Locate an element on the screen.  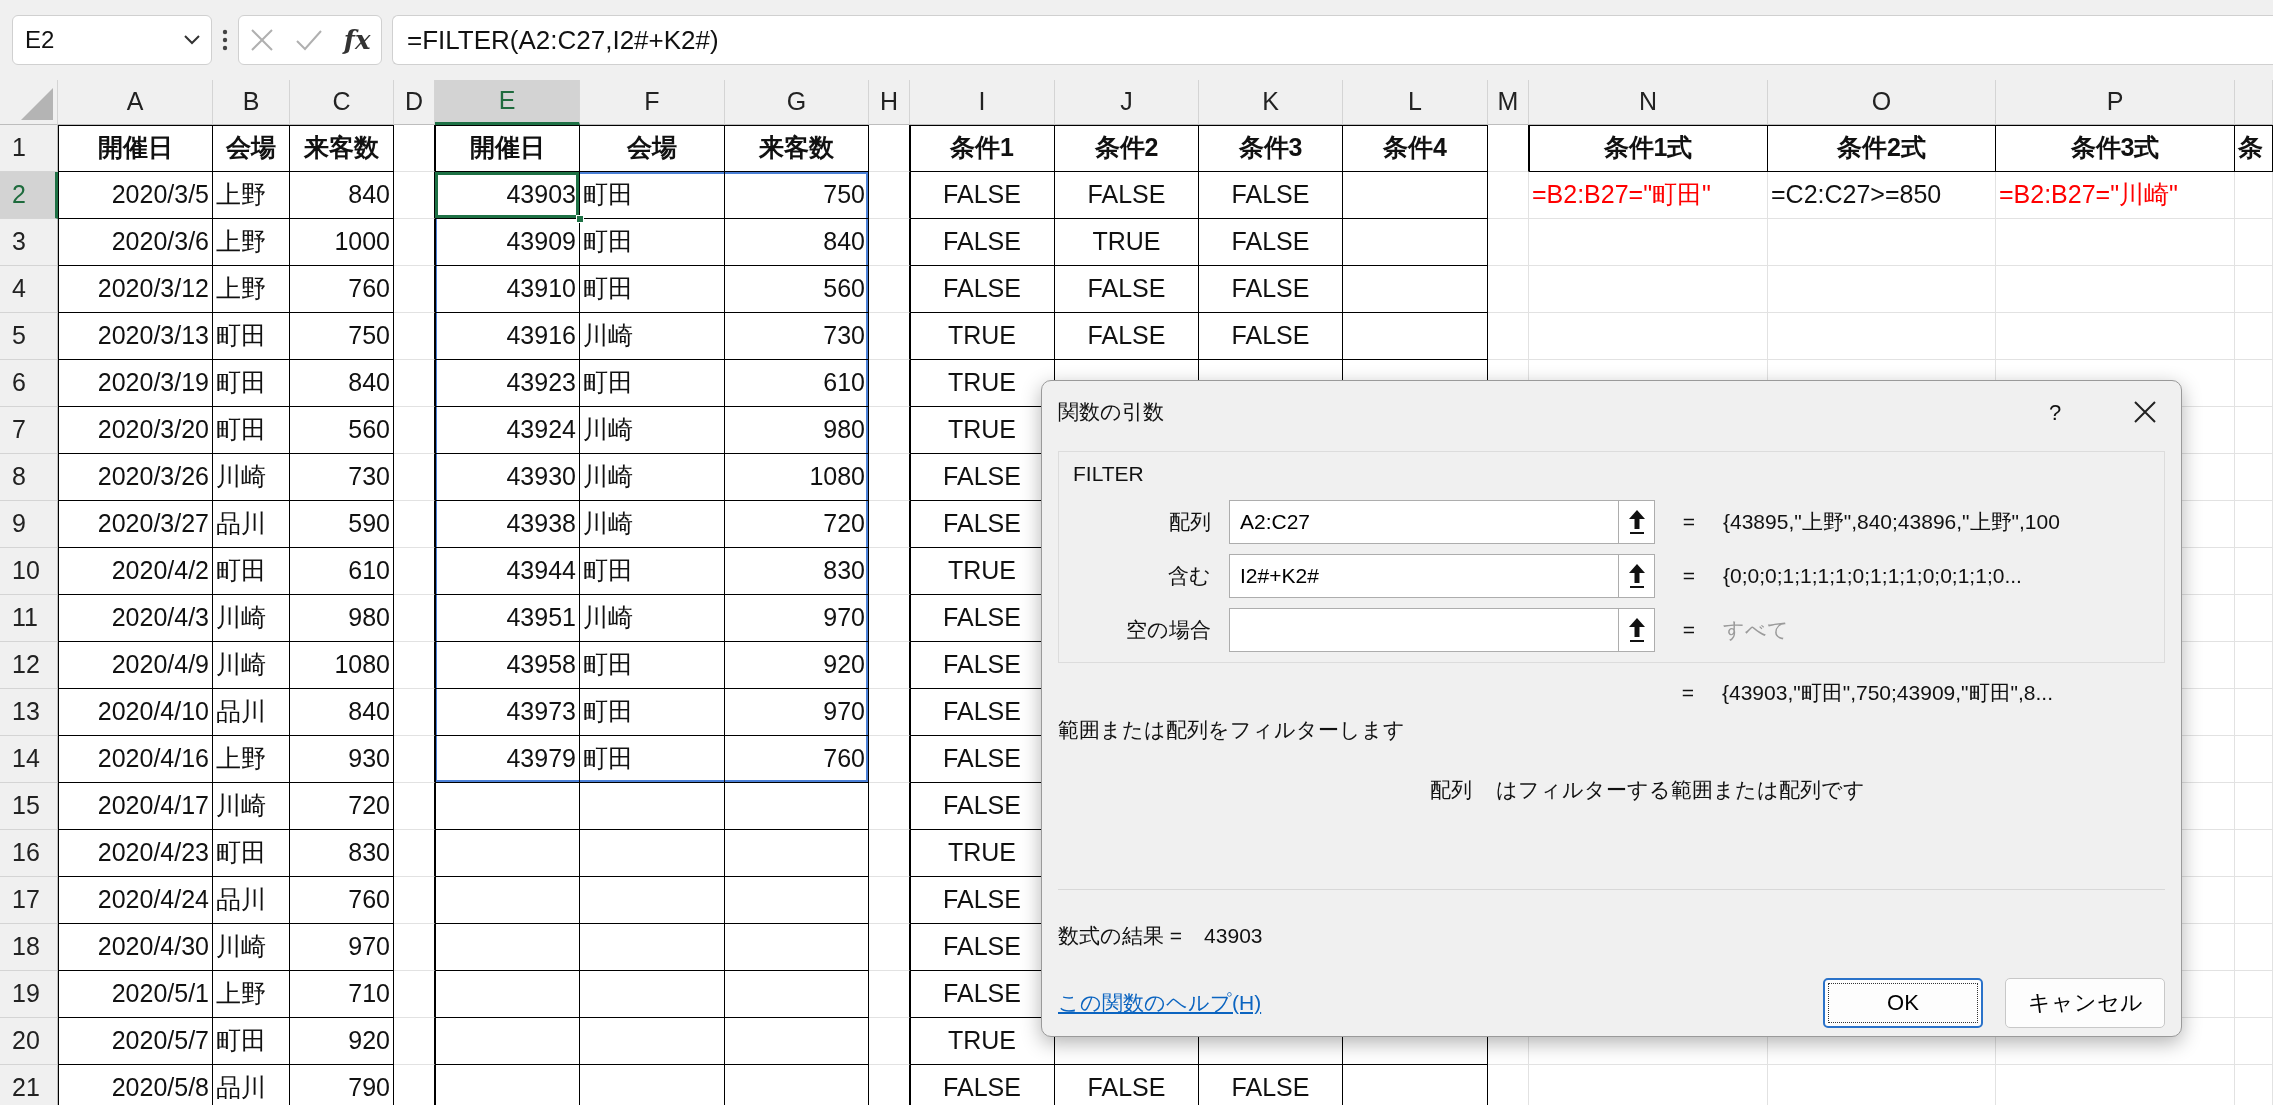
sheet-cell: 2020/4/9 is located at coordinates (135, 665).